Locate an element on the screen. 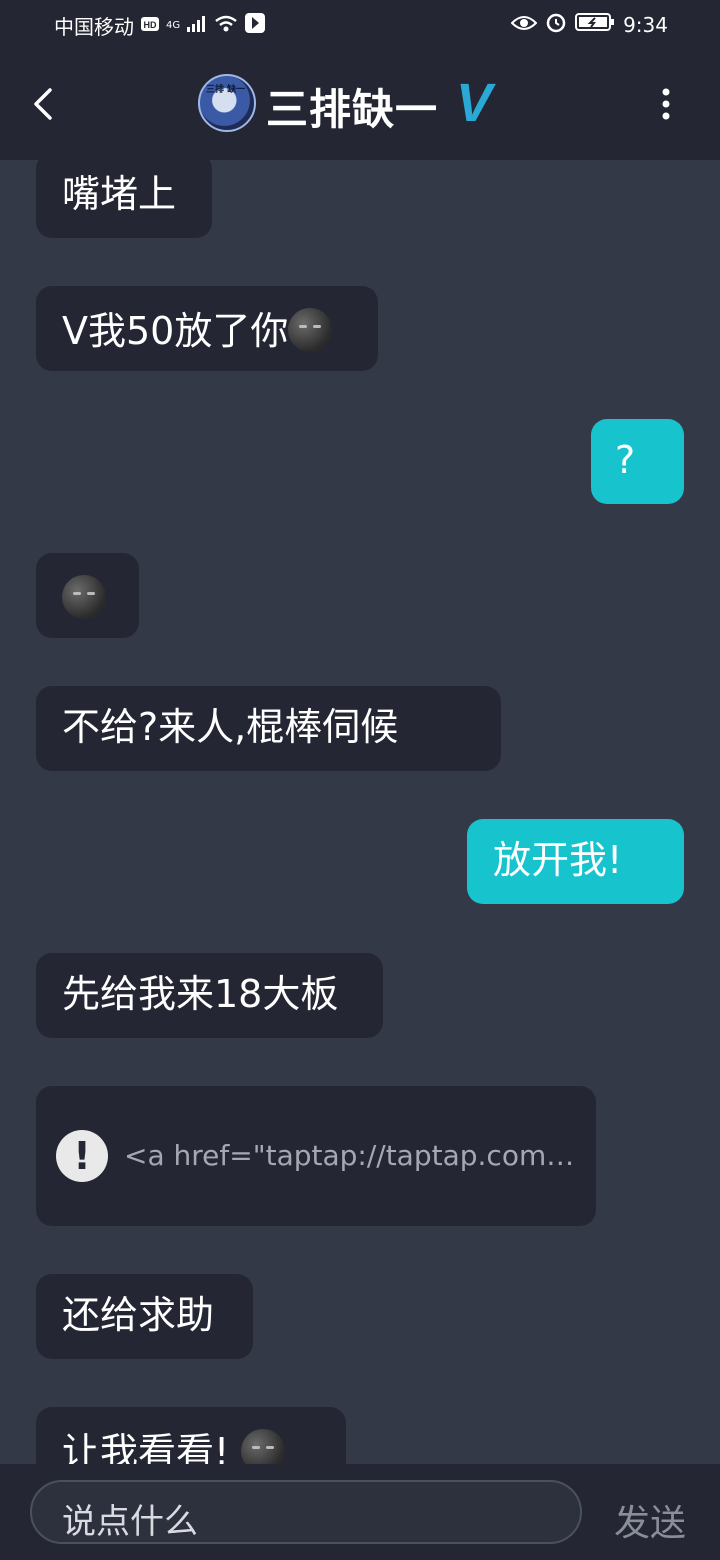 The width and height of the screenshot is (720, 1560). message-content: V我50放了你 is located at coordinates (197, 330).